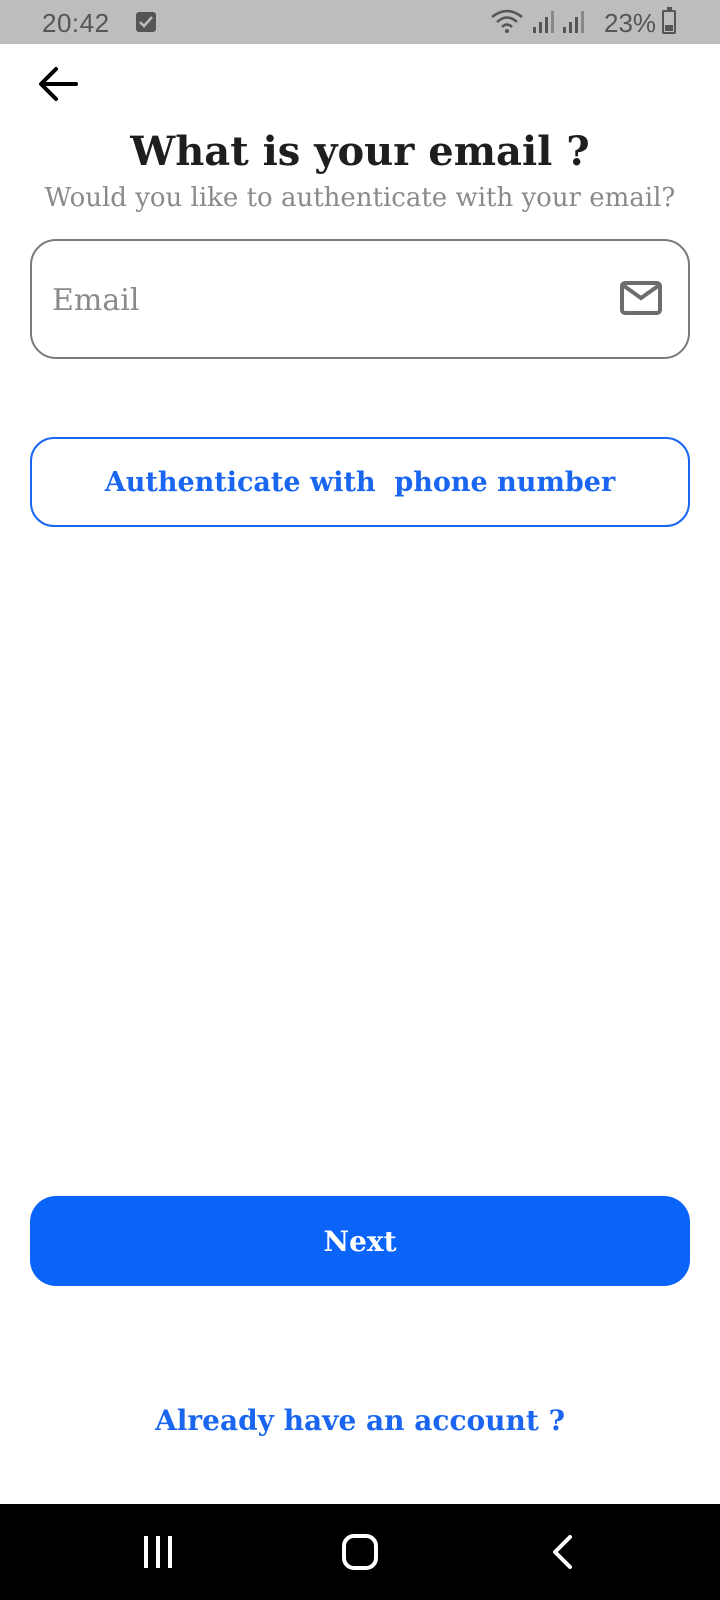  What do you see at coordinates (630, 23) in the screenshot?
I see `battery-level: 23%` at bounding box center [630, 23].